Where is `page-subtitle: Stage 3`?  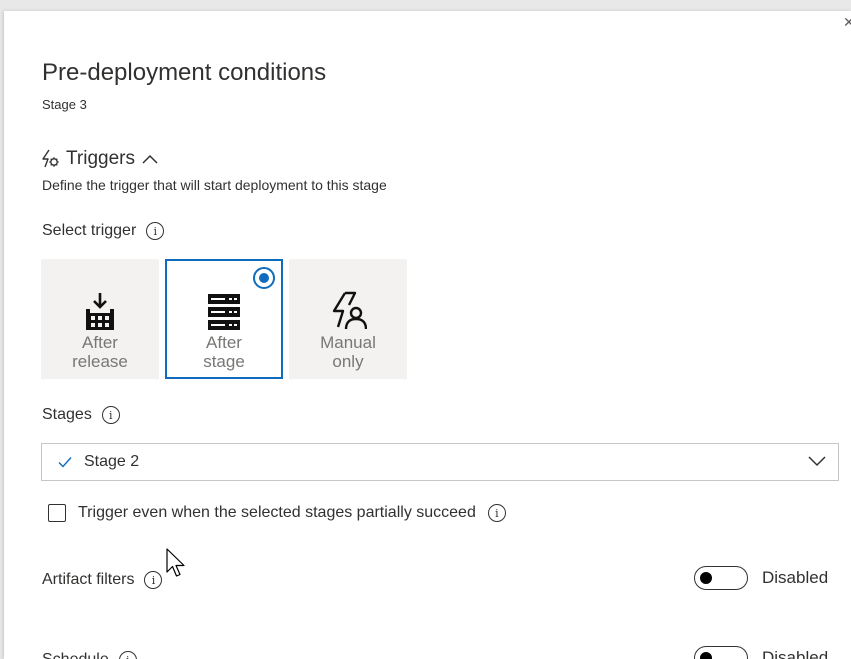
page-subtitle: Stage 3 is located at coordinates (64, 104).